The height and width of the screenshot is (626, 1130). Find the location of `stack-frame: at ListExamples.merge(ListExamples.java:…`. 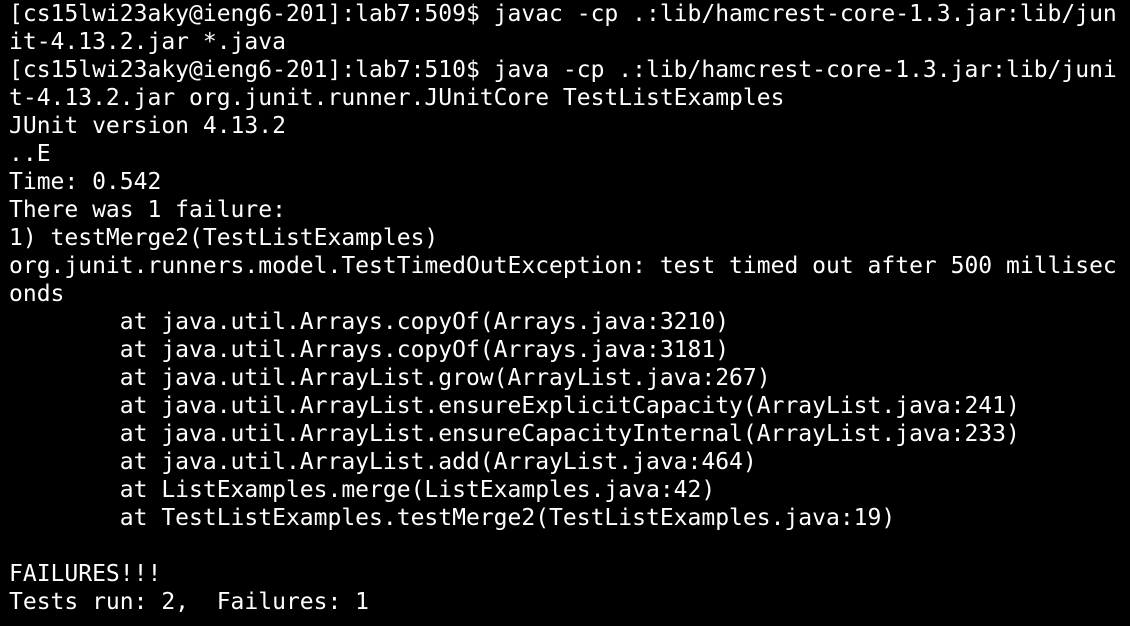

stack-frame: at ListExamples.merge(ListExamples.java:… is located at coordinates (362, 490).